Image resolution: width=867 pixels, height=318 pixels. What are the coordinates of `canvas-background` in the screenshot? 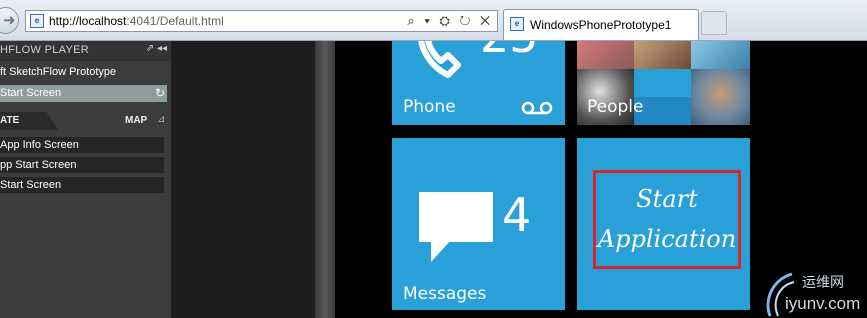 It's located at (243, 179).